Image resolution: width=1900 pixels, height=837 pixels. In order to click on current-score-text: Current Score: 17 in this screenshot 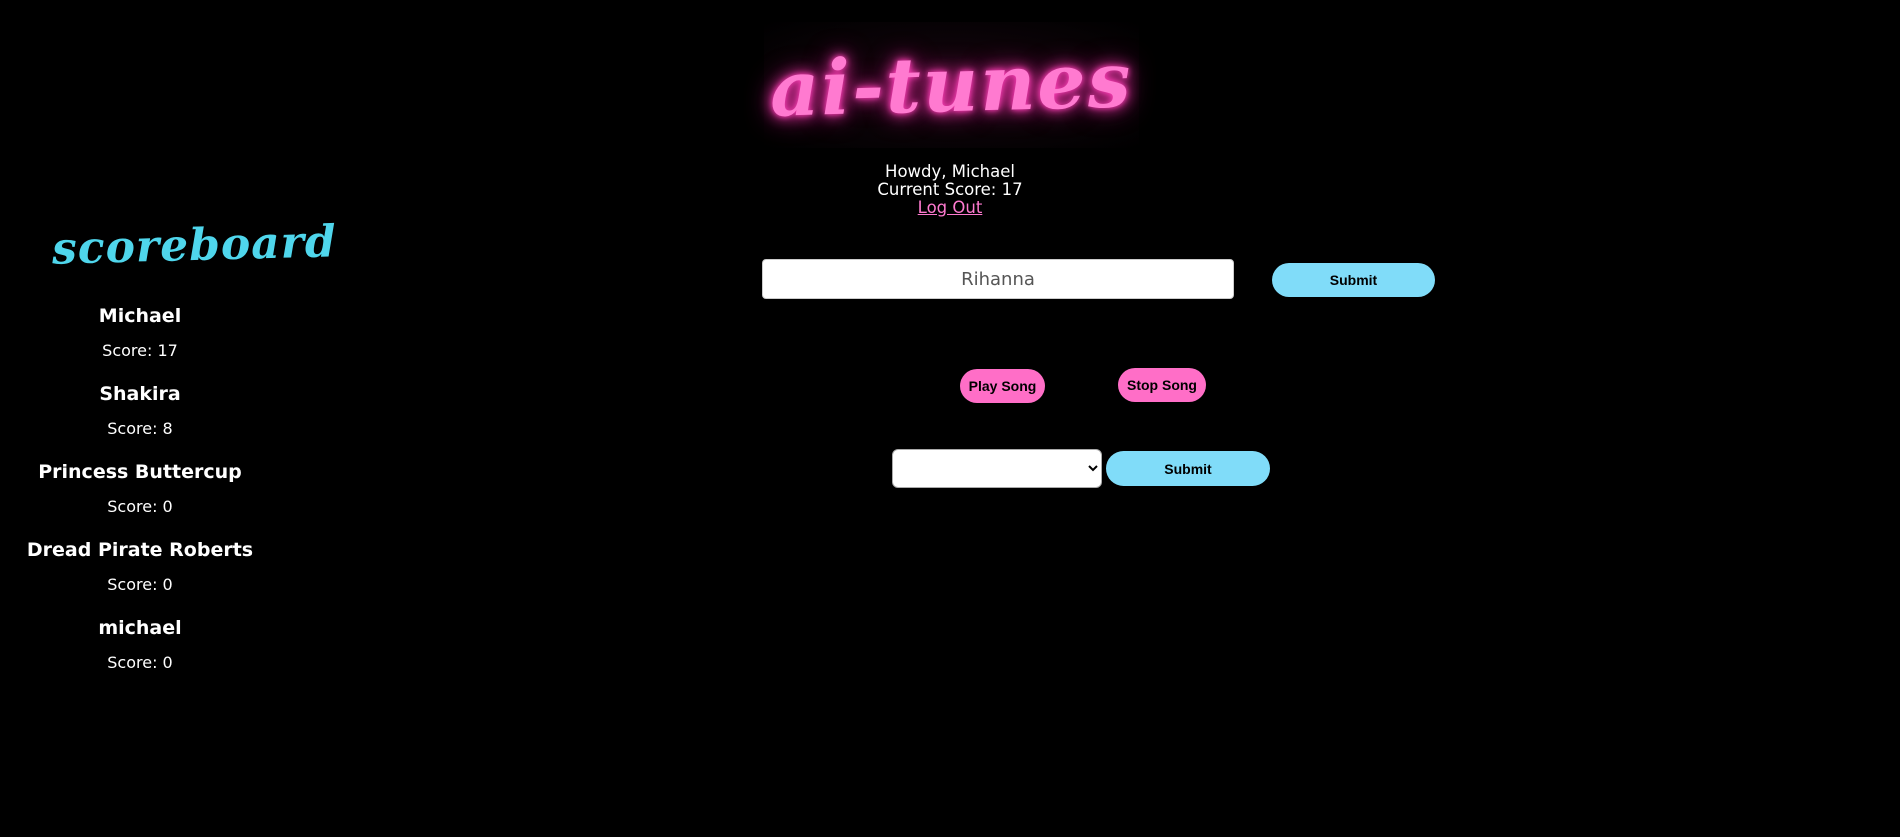, I will do `click(950, 189)`.